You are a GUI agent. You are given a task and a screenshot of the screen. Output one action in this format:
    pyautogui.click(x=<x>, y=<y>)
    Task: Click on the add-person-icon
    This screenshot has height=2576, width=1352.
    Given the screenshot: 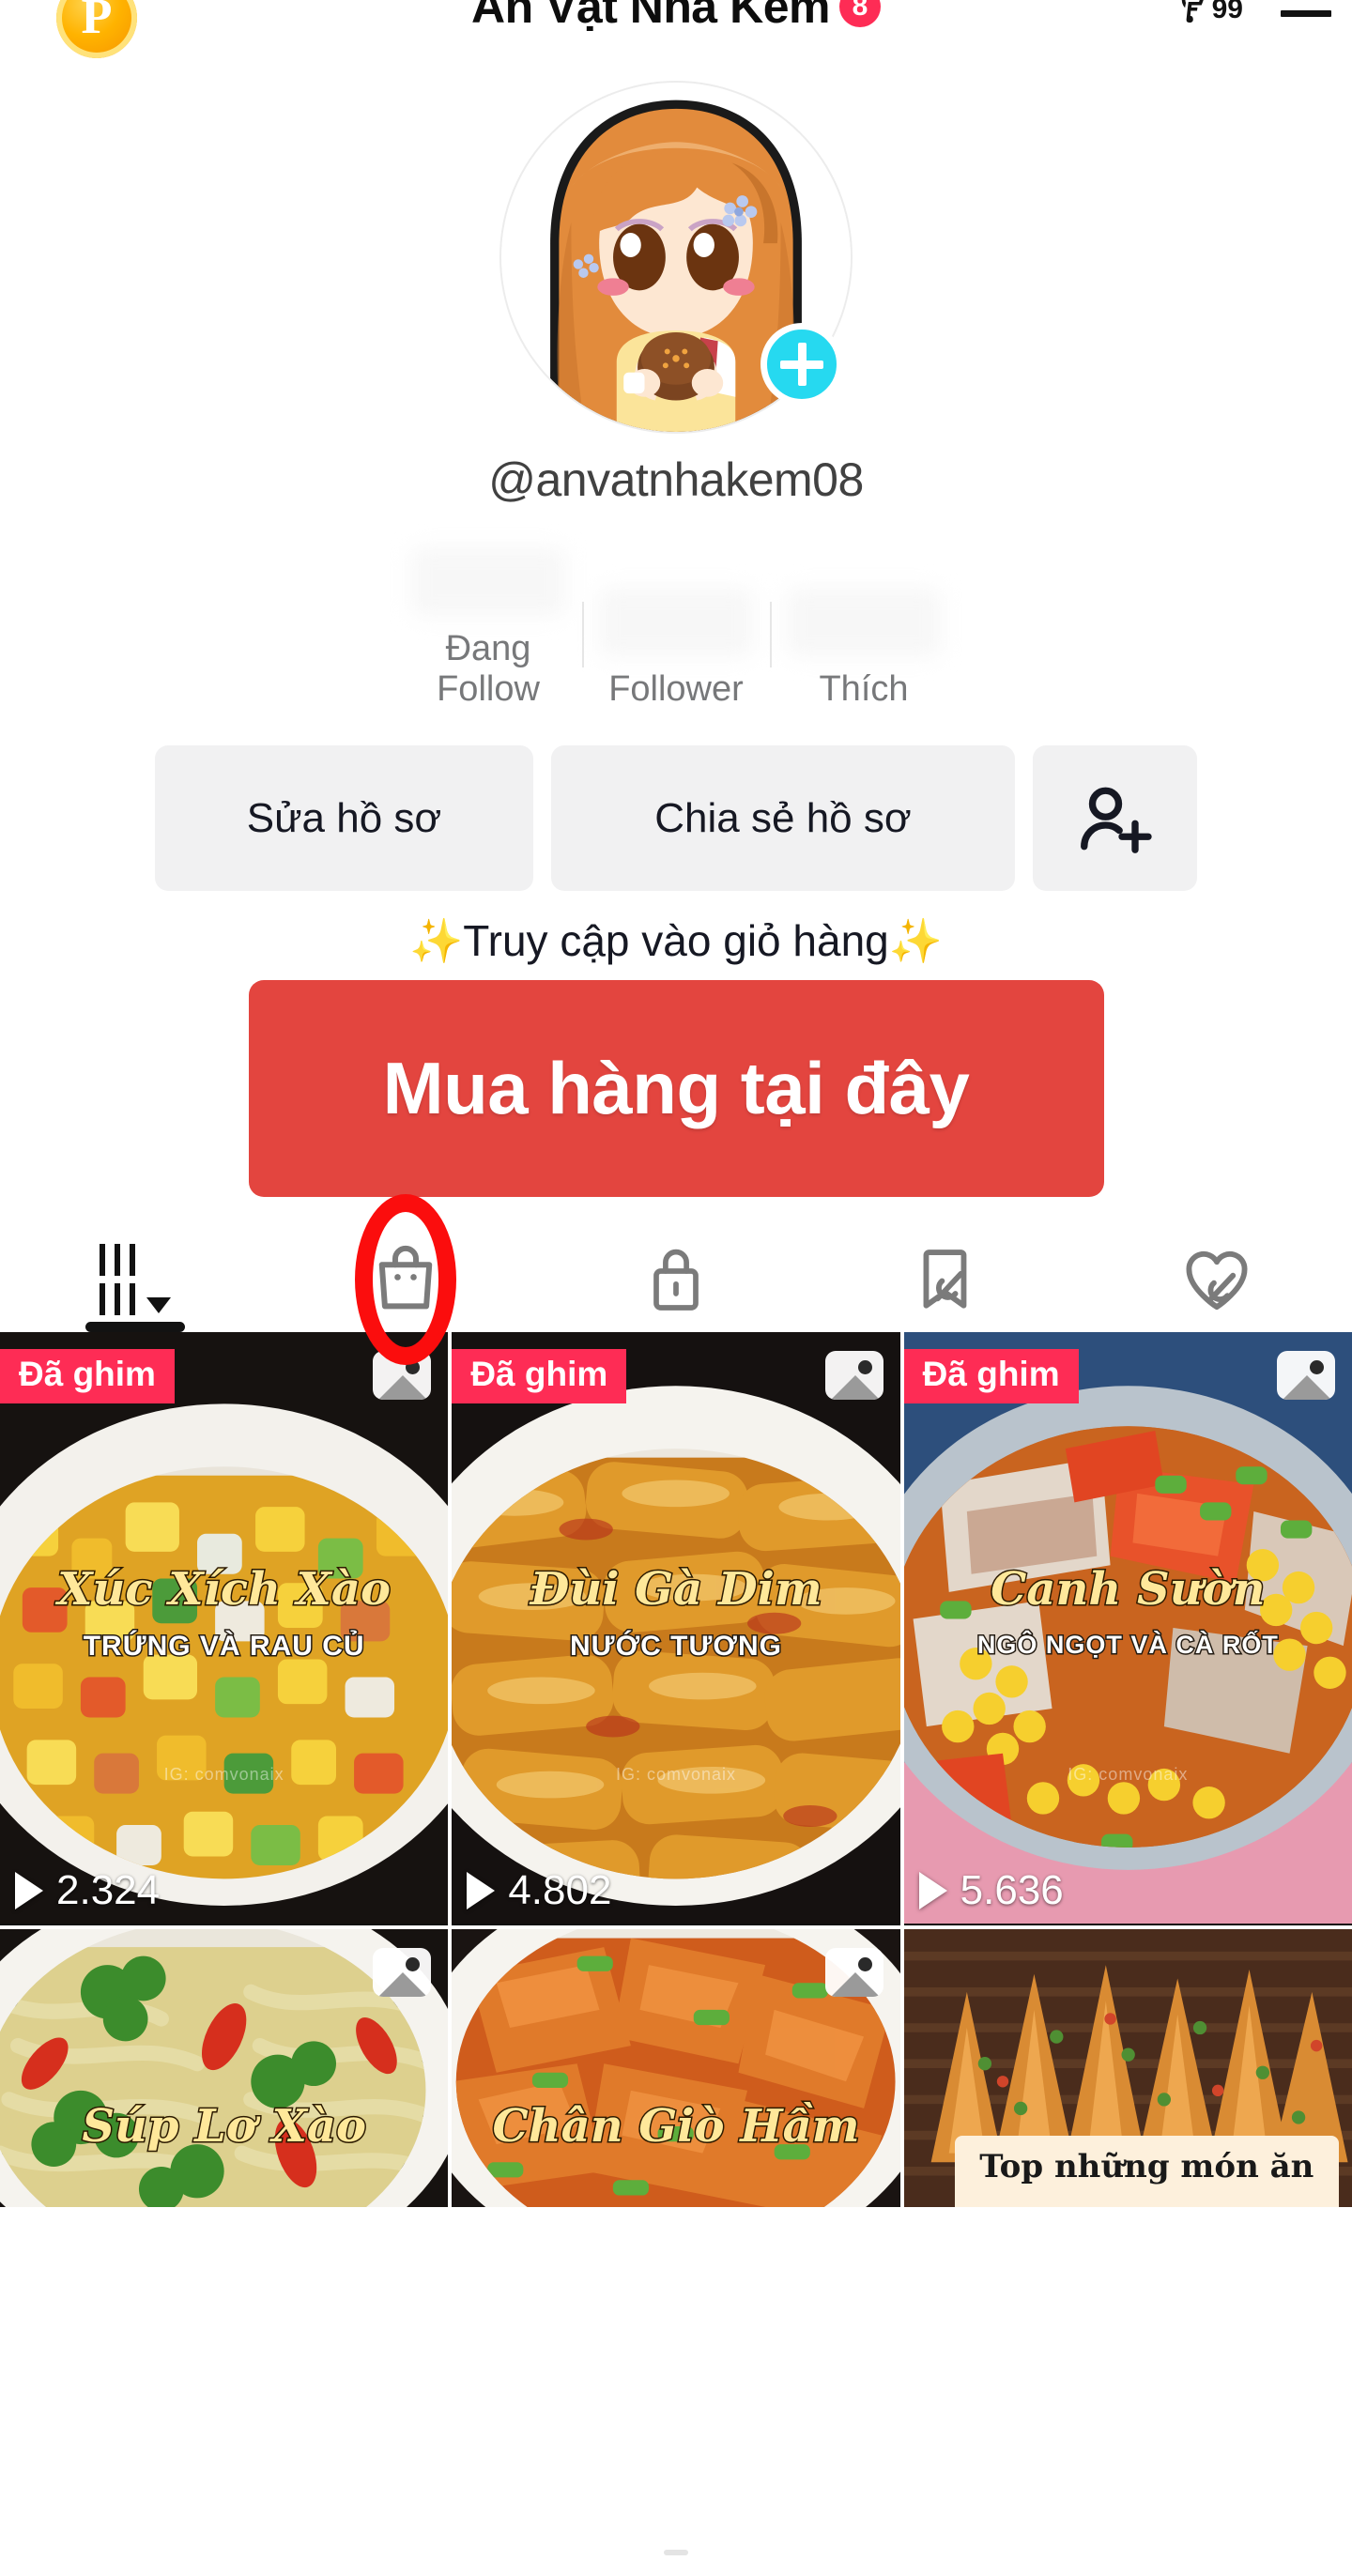 What is the action you would take?
    pyautogui.click(x=1116, y=820)
    